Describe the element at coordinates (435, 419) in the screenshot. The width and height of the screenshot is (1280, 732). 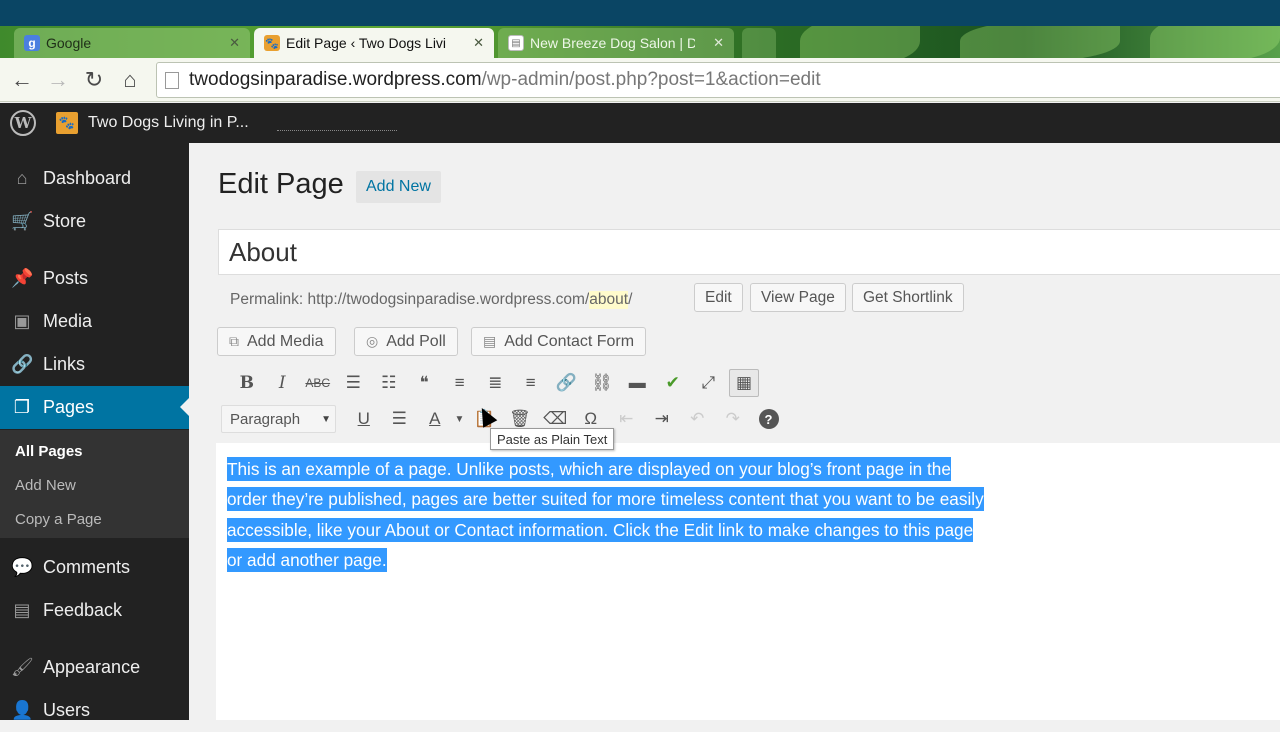
I see `text-color-icon: A` at that location.